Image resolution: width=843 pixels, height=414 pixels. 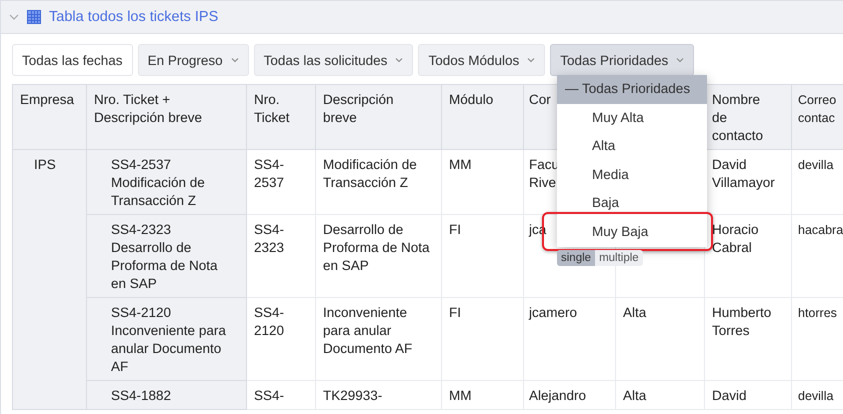 I want to click on menu-item: Alta, so click(x=632, y=146).